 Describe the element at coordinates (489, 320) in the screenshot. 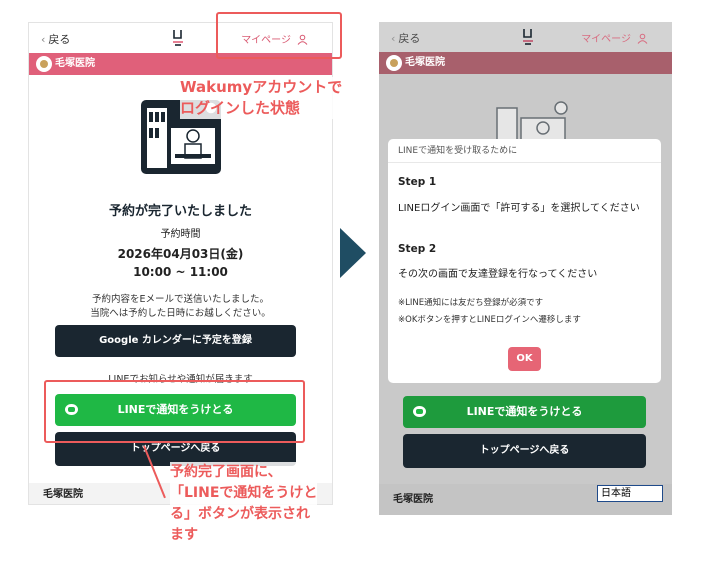

I see `modal-note-2: ※OKボタンを押すとLINEログインへ遷移します` at that location.